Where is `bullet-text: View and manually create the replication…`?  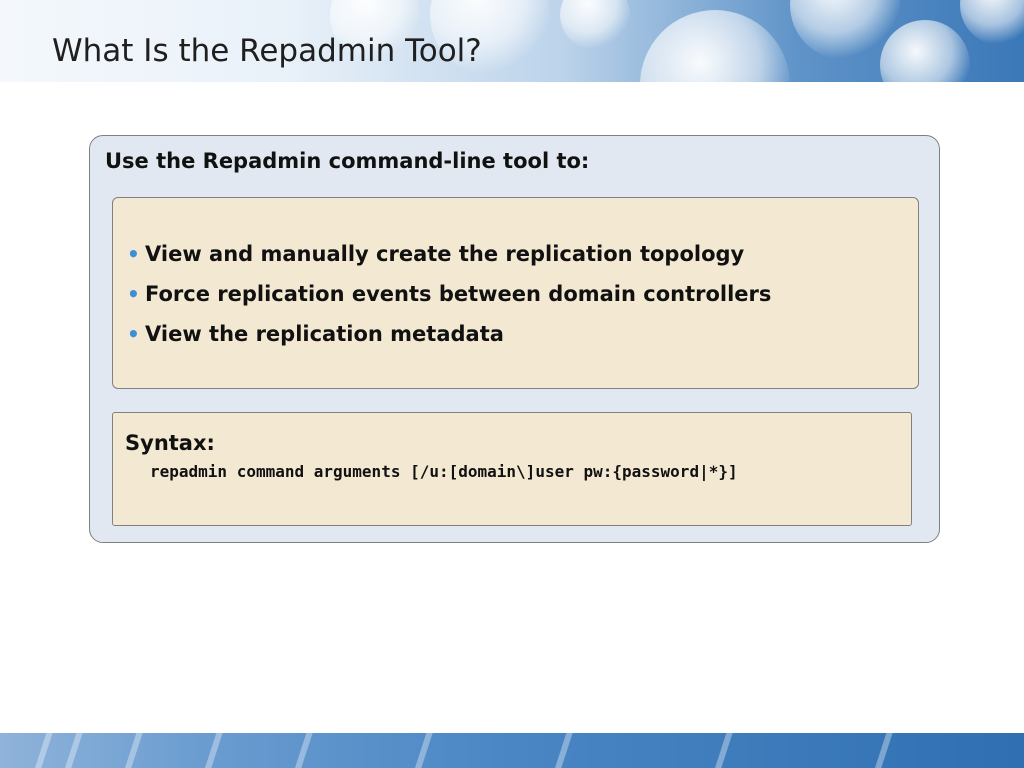
bullet-text: View and manually create the replication… is located at coordinates (445, 254).